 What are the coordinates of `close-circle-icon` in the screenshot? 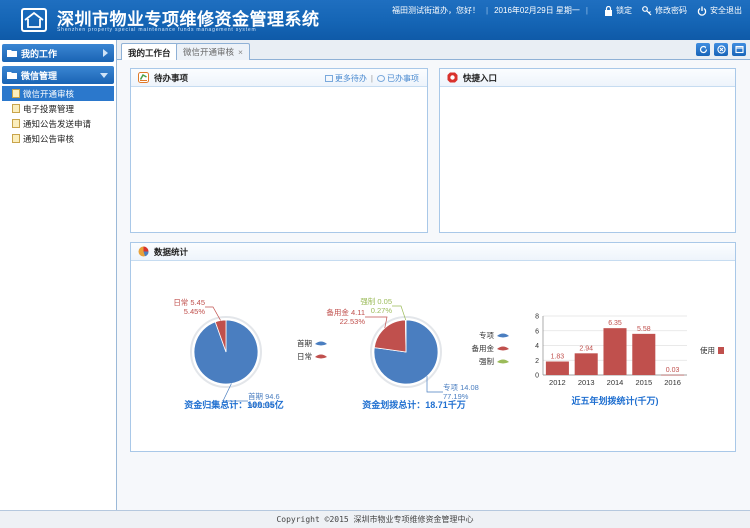 It's located at (721, 49).